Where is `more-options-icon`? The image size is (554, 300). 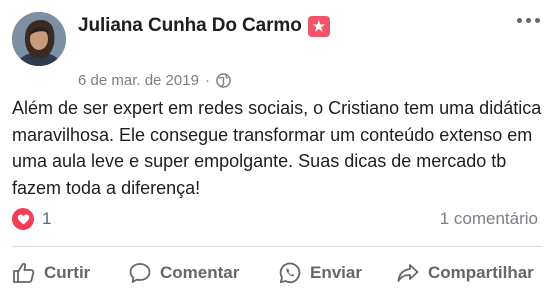
more-options-icon is located at coordinates (528, 20).